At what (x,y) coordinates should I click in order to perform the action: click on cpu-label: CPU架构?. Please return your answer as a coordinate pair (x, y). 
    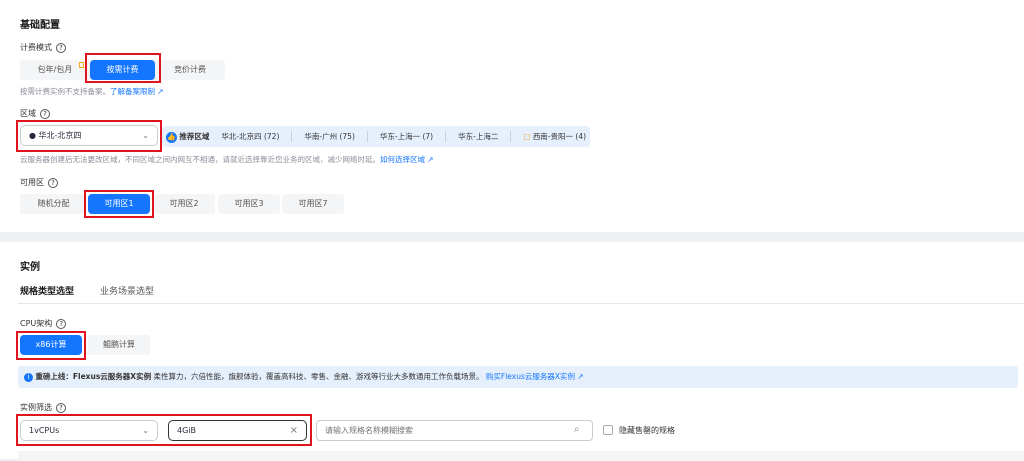
    Looking at the image, I should click on (43, 323).